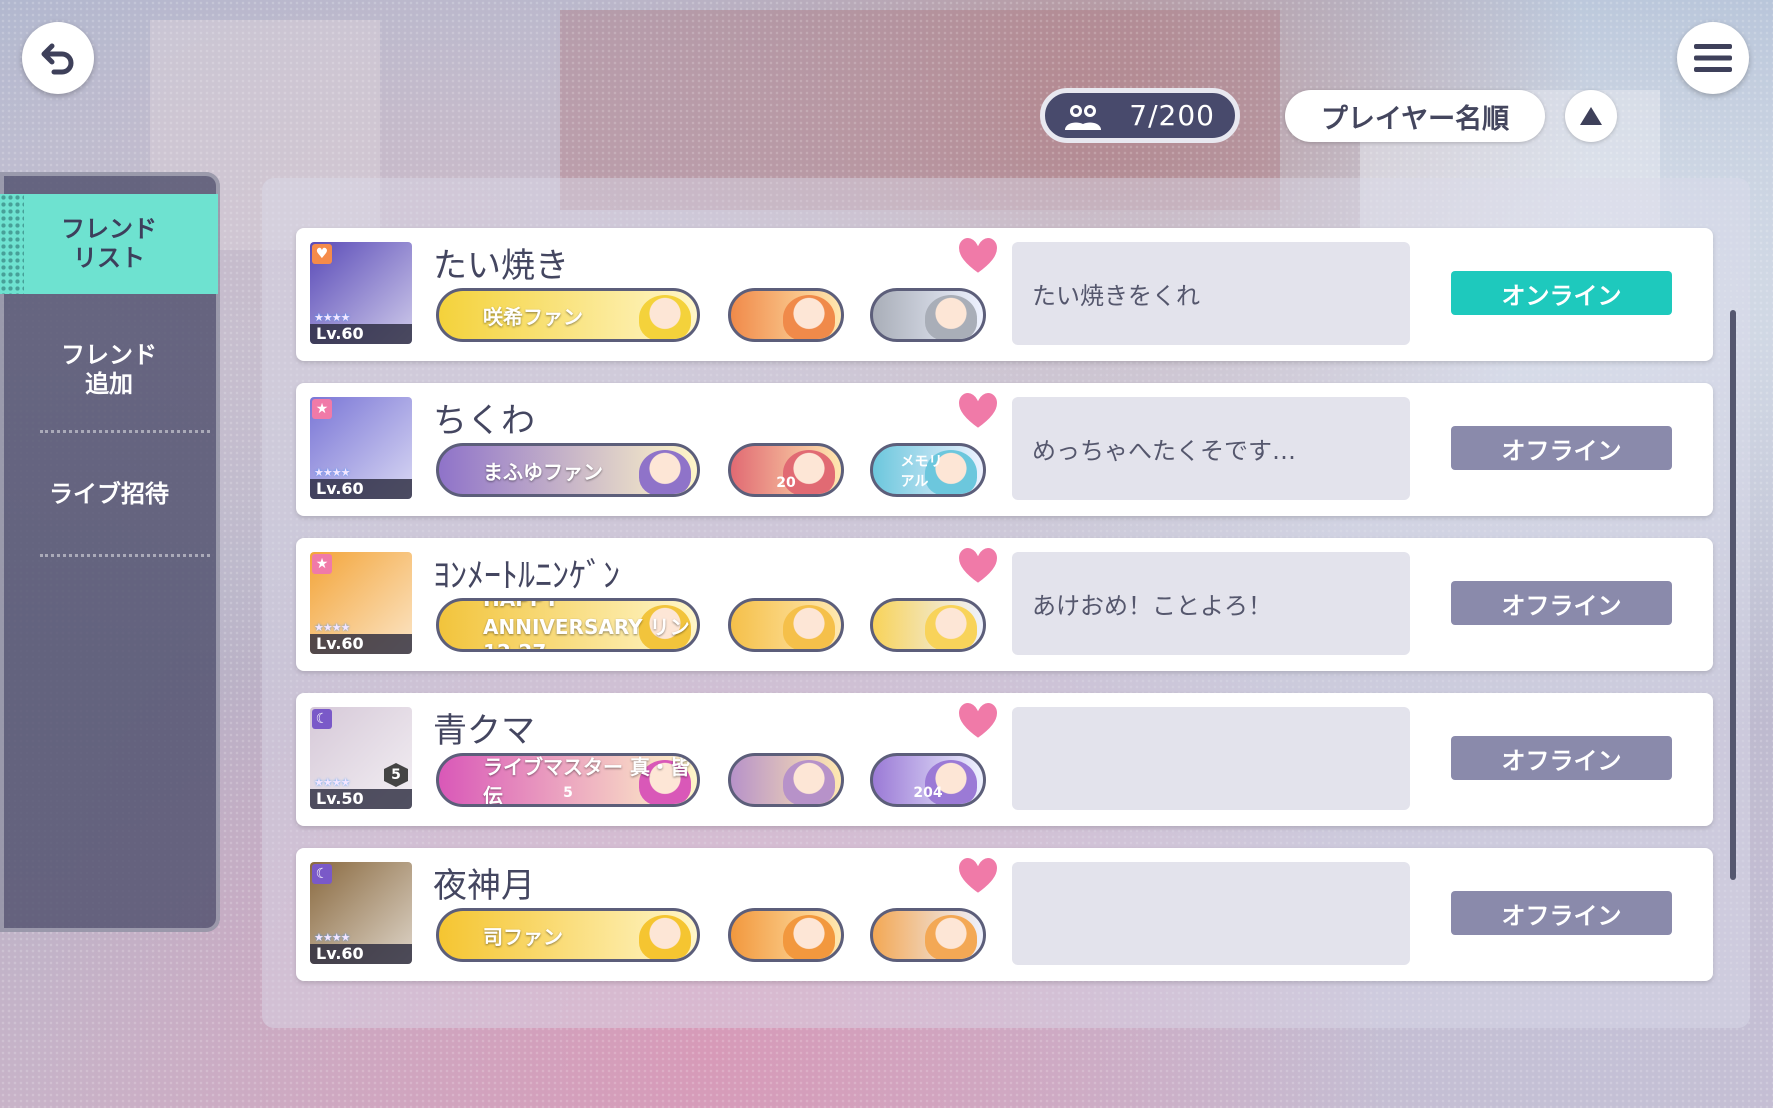  I want to click on back-arrow-icon, so click(57, 59).